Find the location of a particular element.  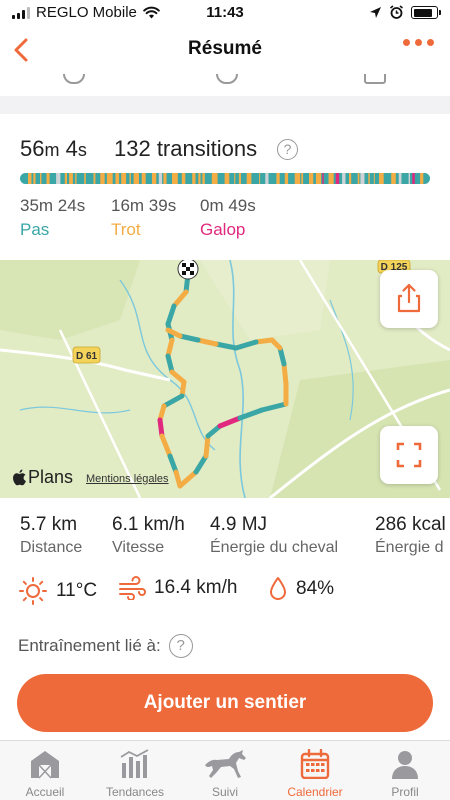

battery-icon is located at coordinates (426, 12).